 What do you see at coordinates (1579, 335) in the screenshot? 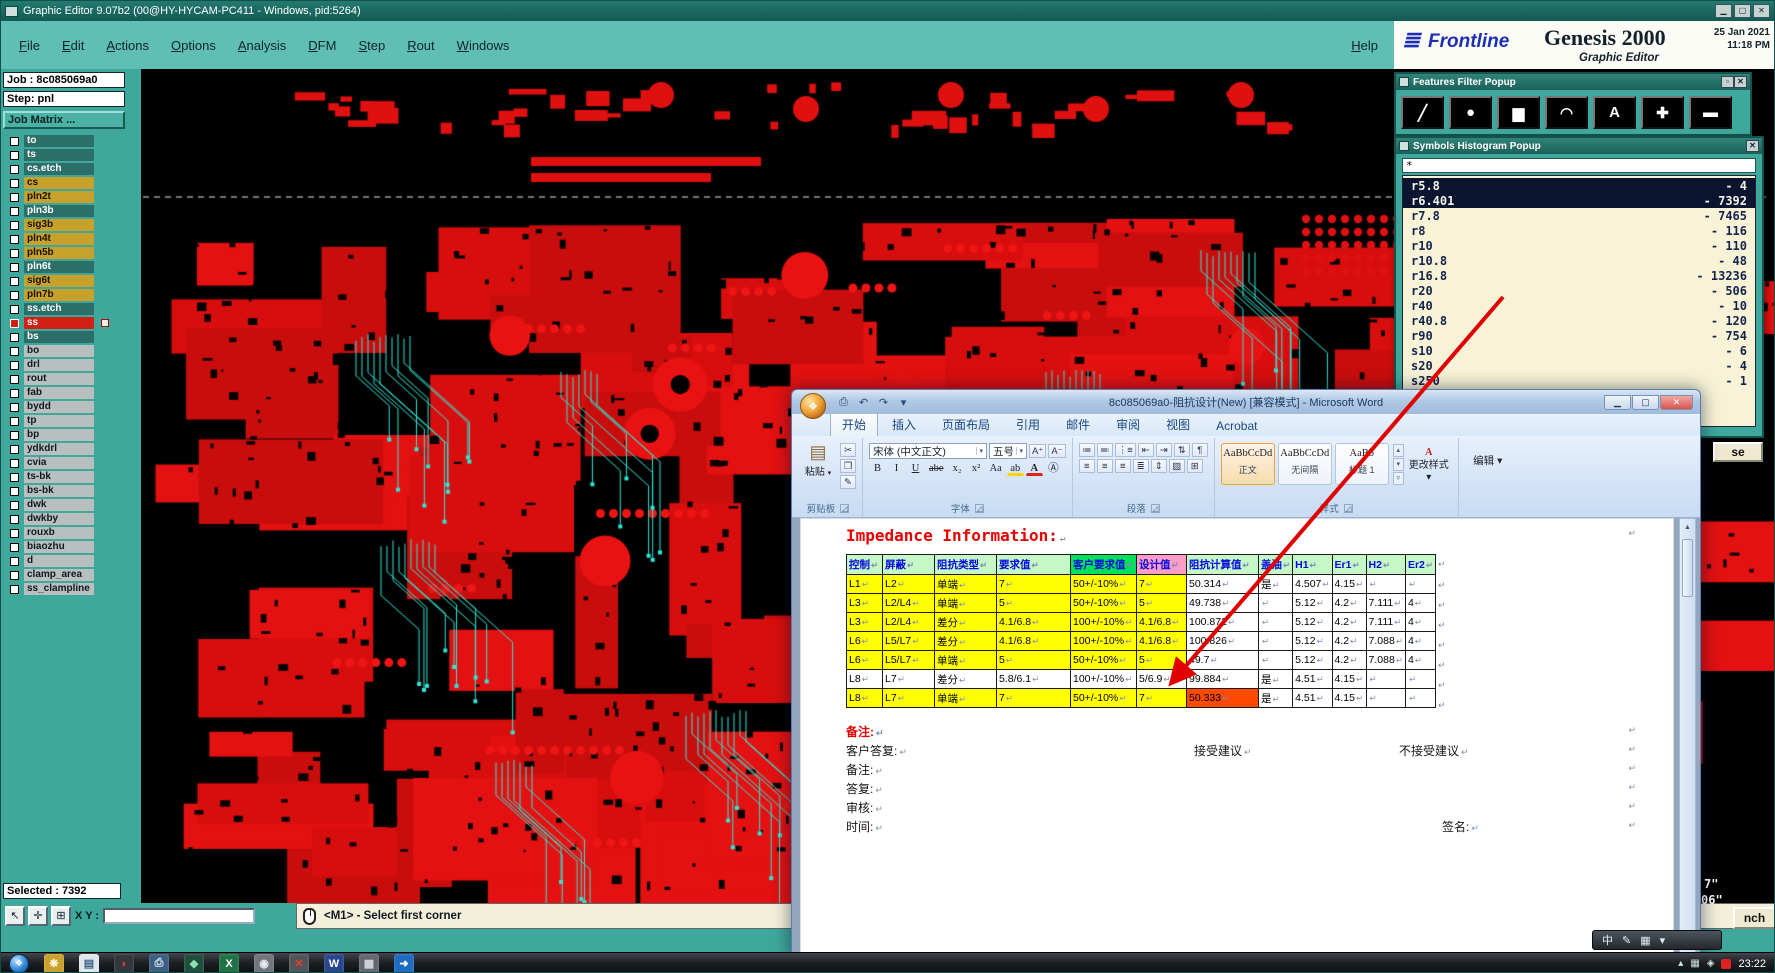
I see `histogram-row-r90: r90 754` at bounding box center [1579, 335].